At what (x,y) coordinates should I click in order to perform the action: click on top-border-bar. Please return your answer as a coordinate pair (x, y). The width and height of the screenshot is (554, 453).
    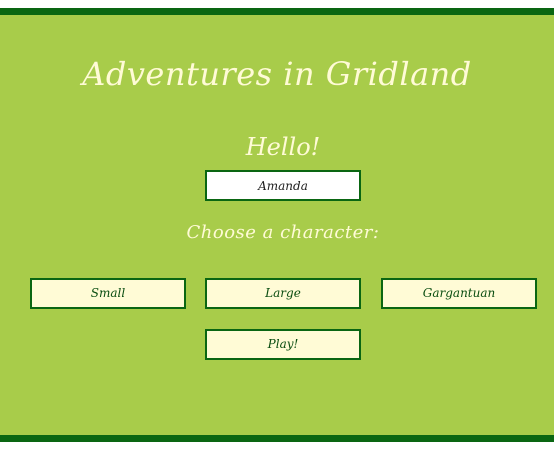
    Looking at the image, I should click on (277, 11).